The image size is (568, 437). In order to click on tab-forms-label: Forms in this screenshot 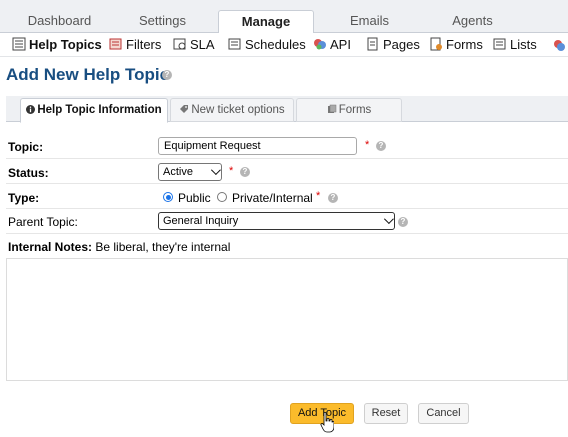, I will do `click(355, 110)`.